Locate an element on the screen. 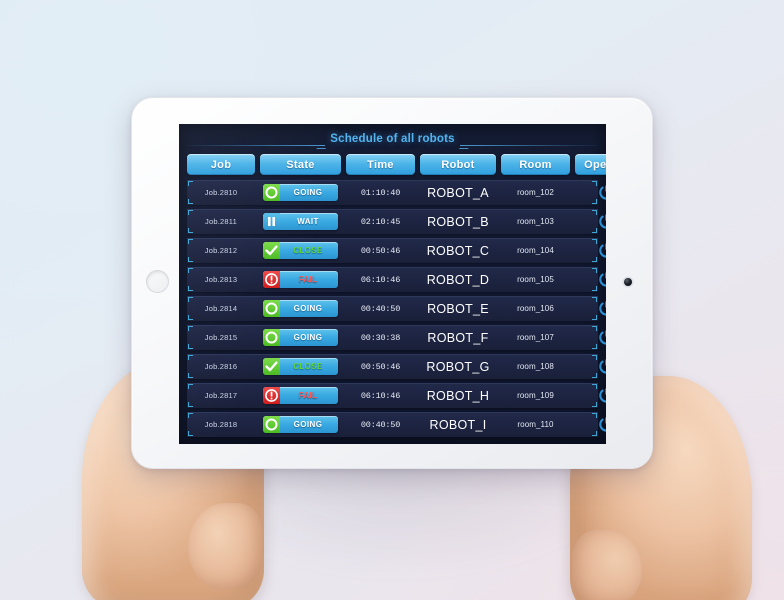 This screenshot has width=784, height=600. cell-robot: ROBOT_A is located at coordinates (458, 192).